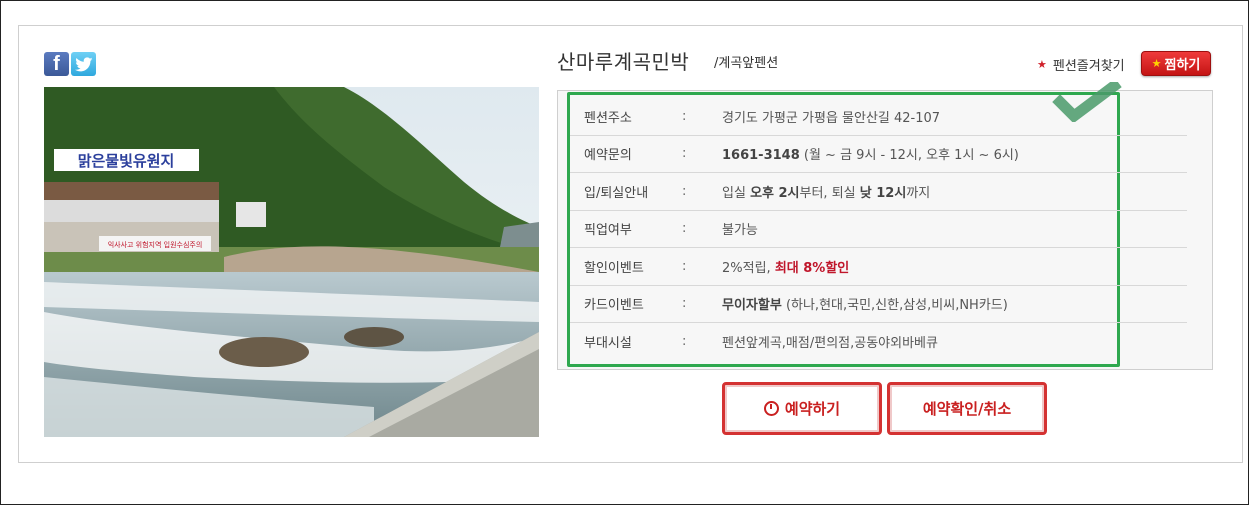 The width and height of the screenshot is (1249, 505). Describe the element at coordinates (909, 156) in the screenshot. I see `phone-hours: (월 ~ 금 9시 - 12시, 오후 1시 ~ 6시)` at that location.